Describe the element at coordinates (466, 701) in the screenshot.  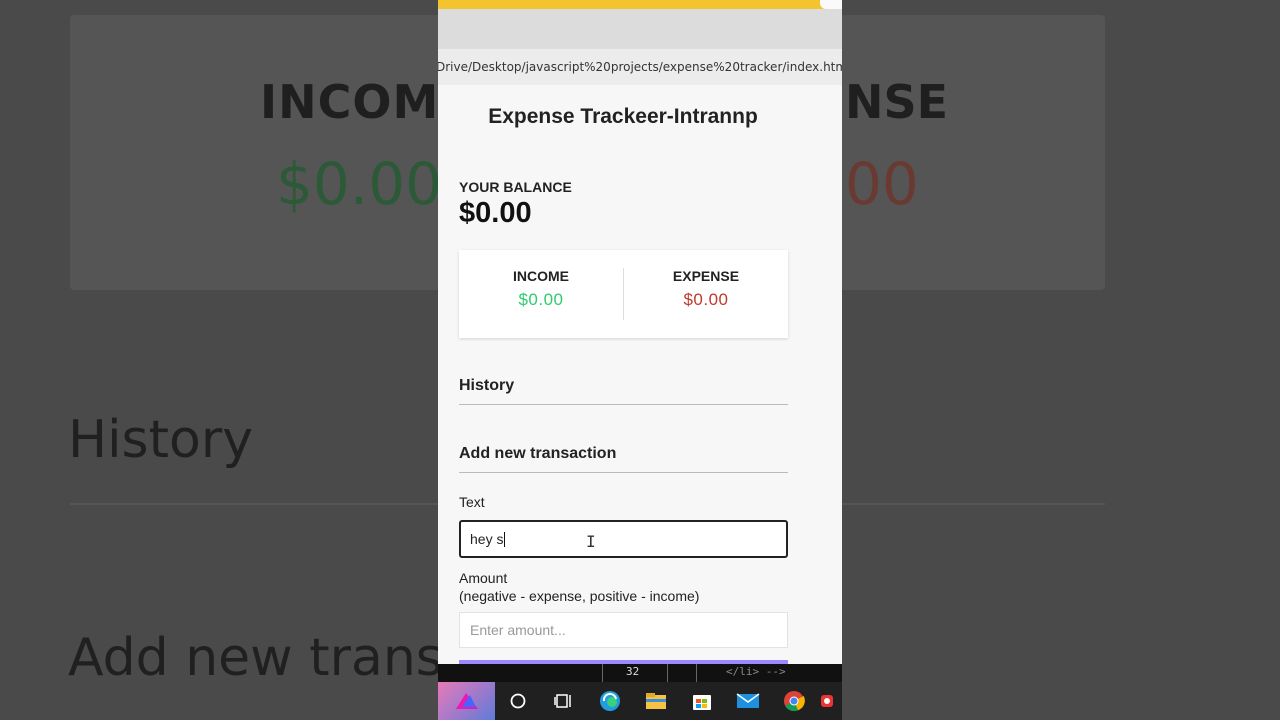
I see `start-icon` at that location.